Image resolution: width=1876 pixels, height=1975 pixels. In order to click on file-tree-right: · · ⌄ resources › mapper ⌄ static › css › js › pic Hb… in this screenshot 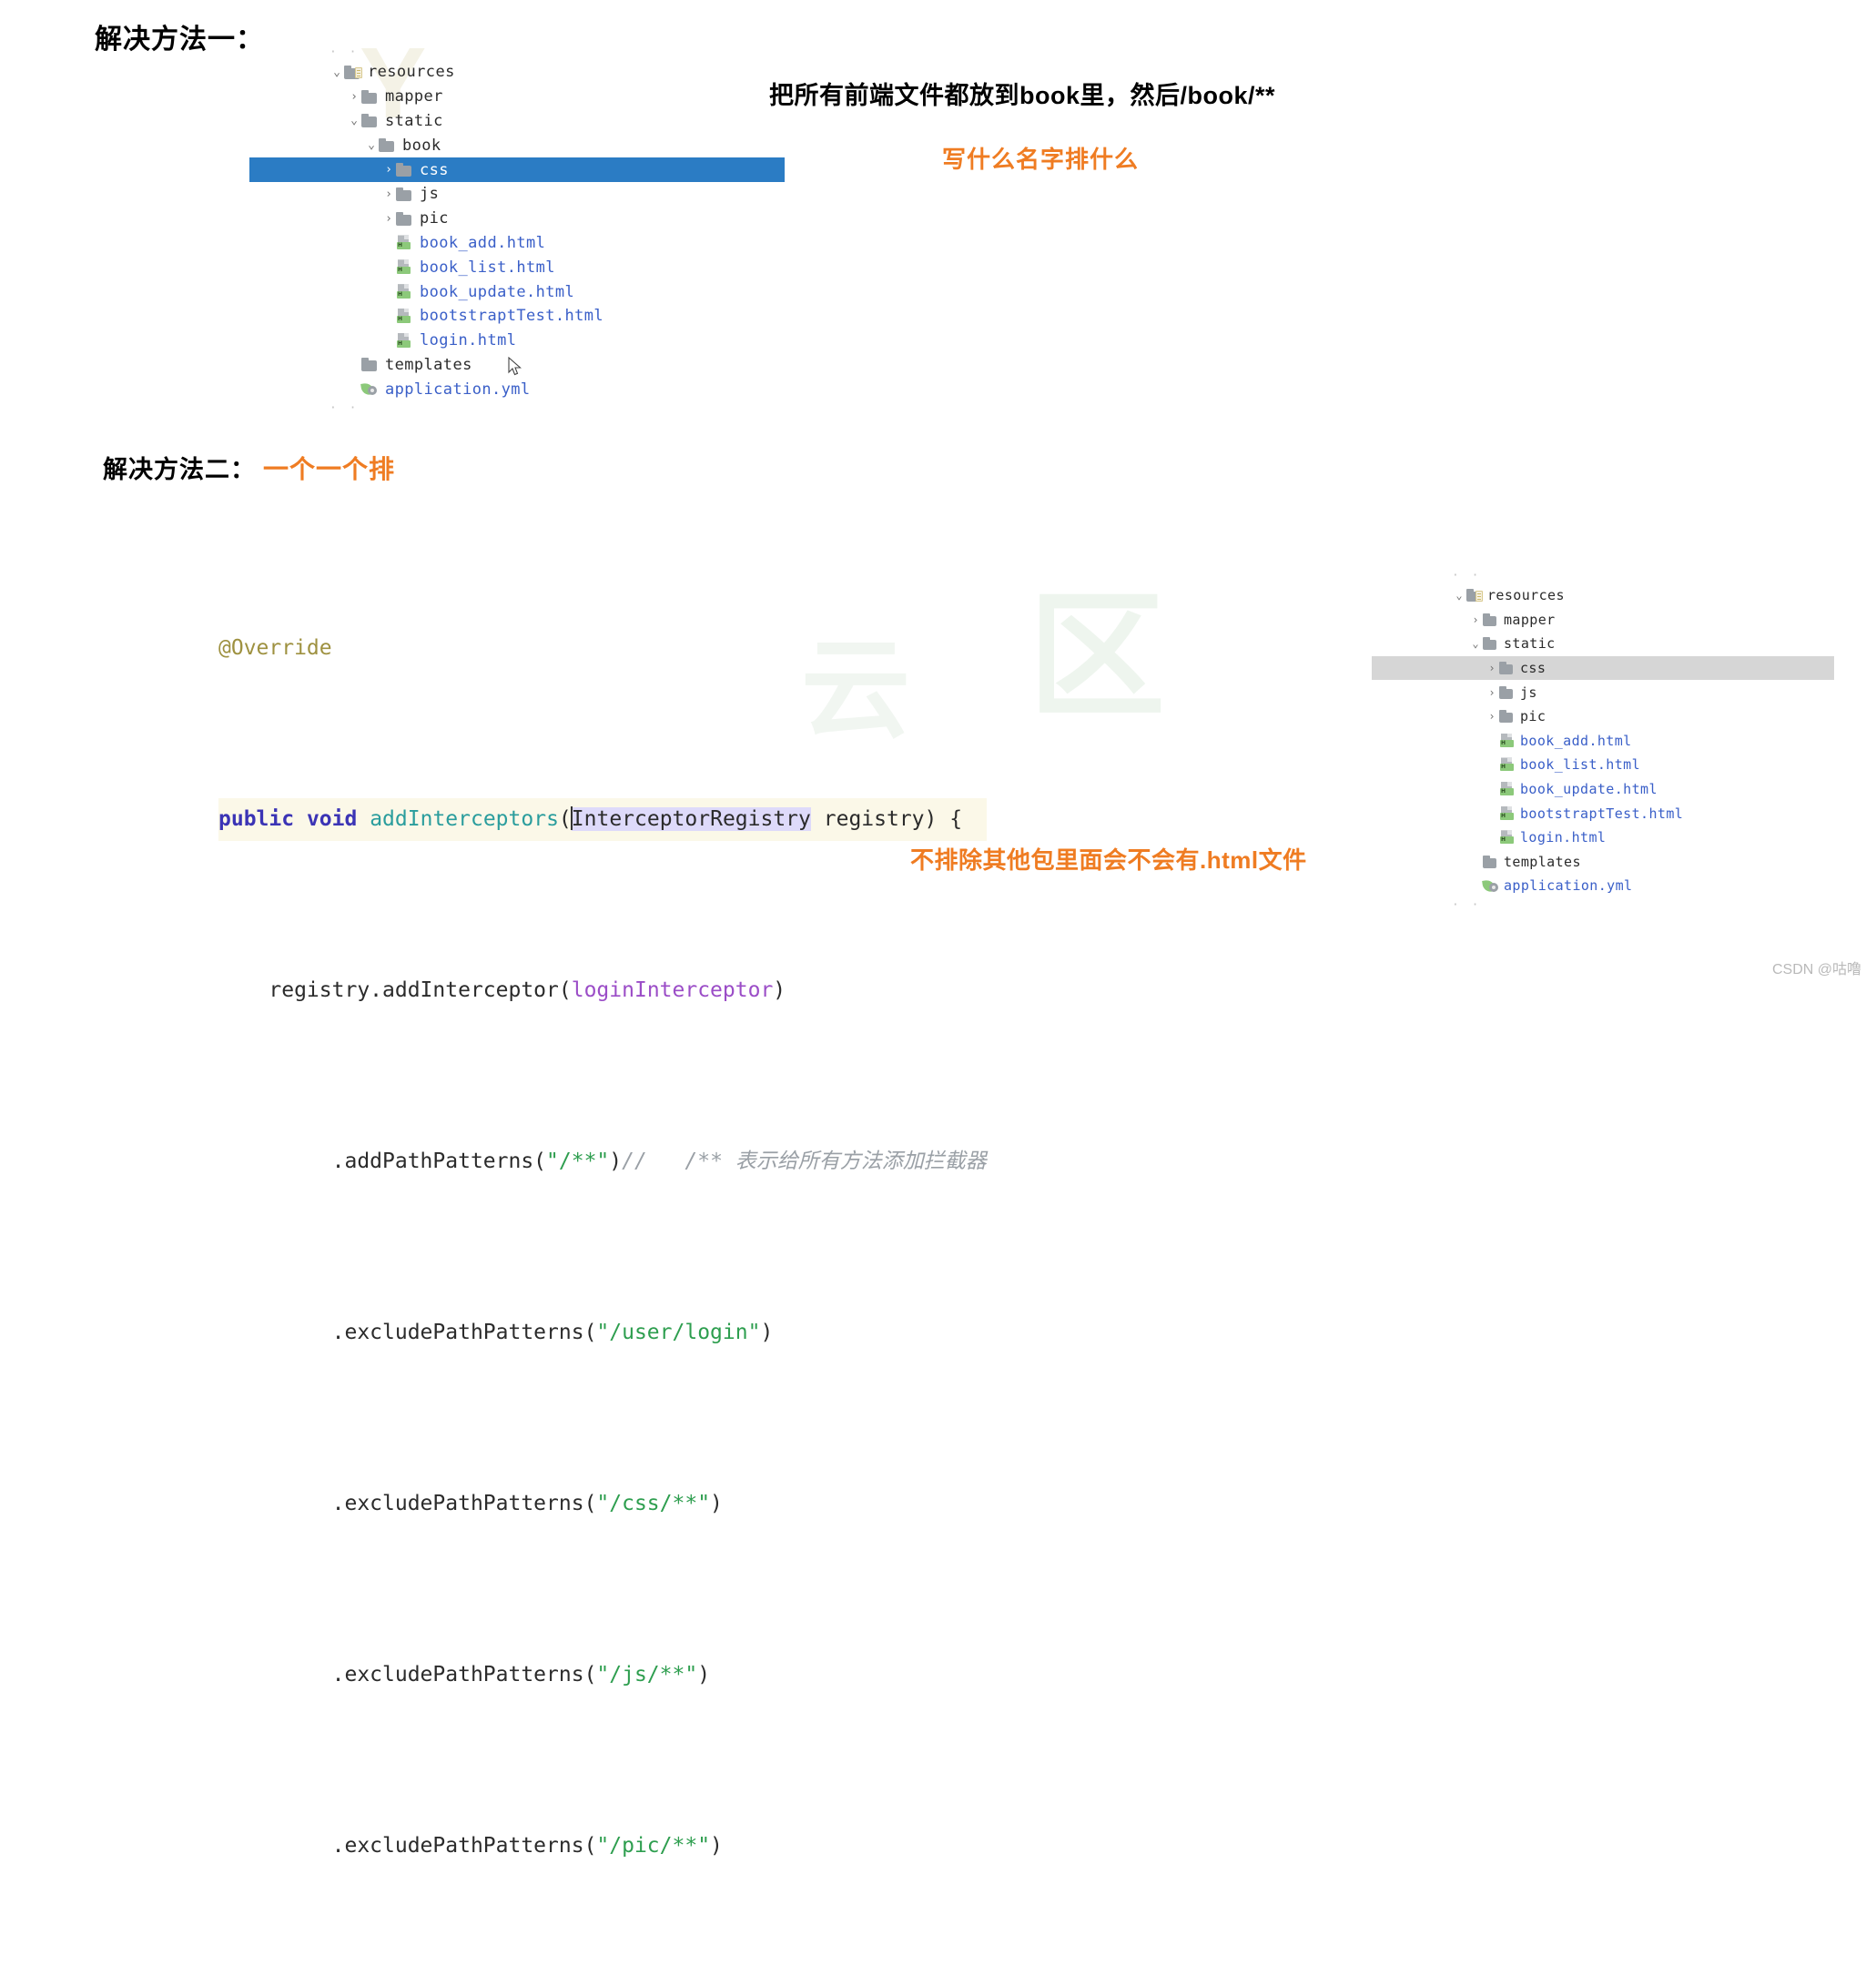, I will do `click(1603, 741)`.